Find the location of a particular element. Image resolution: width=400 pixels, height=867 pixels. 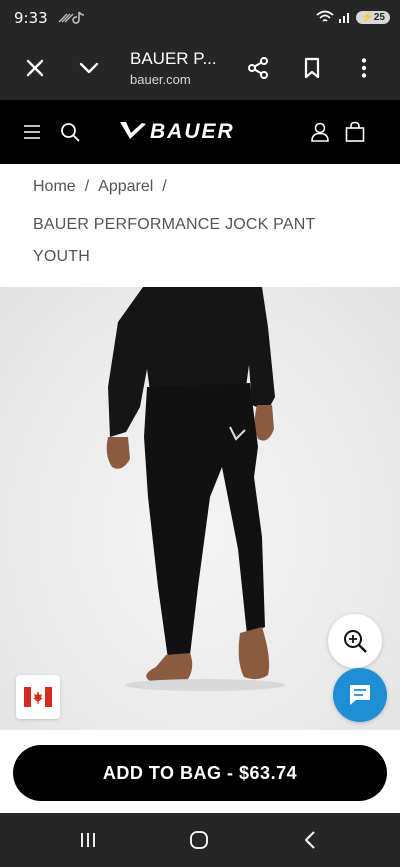

back-icon is located at coordinates (311, 840).